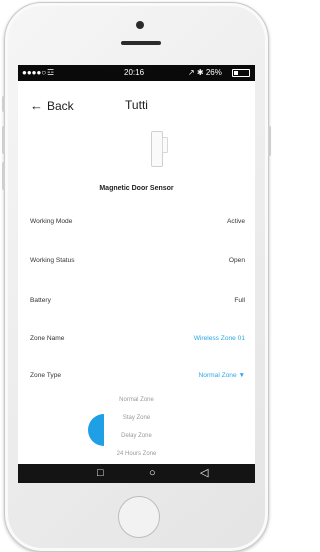 The height and width of the screenshot is (552, 320). What do you see at coordinates (51, 221) in the screenshot?
I see `setting-label: Working Mode` at bounding box center [51, 221].